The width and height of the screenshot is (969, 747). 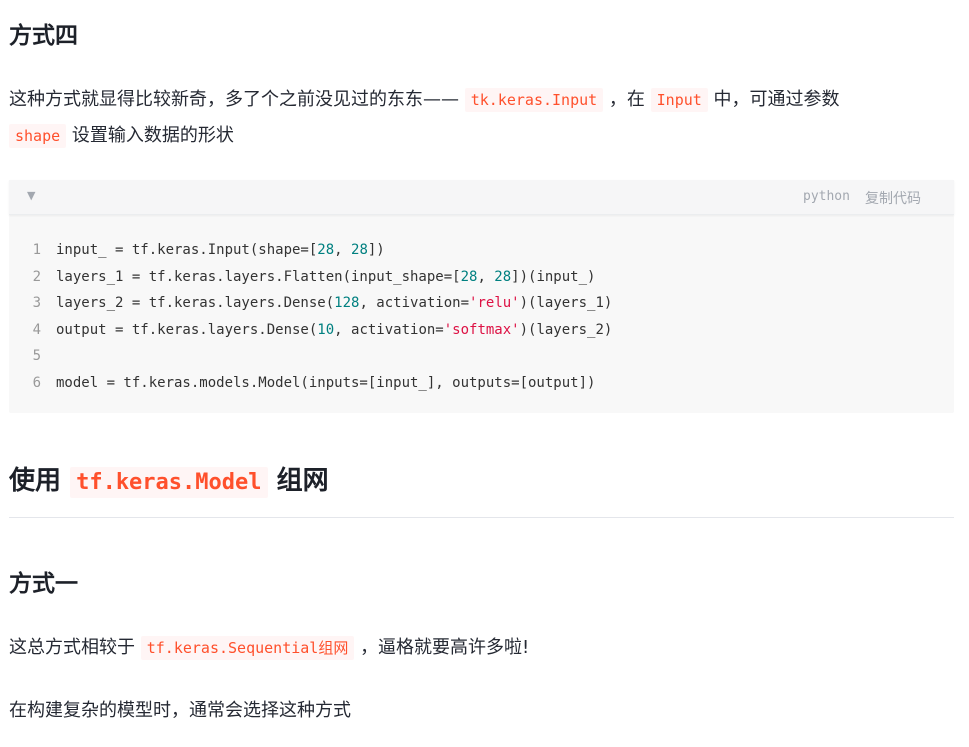 I want to click on heading-text: 组网, so click(x=302, y=481).